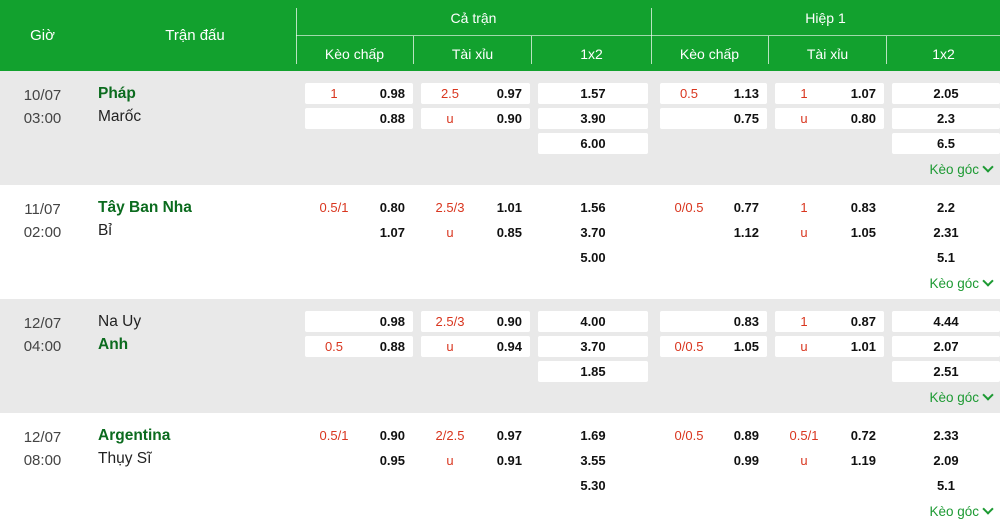 Image resolution: width=1000 pixels, height=525 pixels. I want to click on ft-hdp-cell: 0.88, so click(359, 118).